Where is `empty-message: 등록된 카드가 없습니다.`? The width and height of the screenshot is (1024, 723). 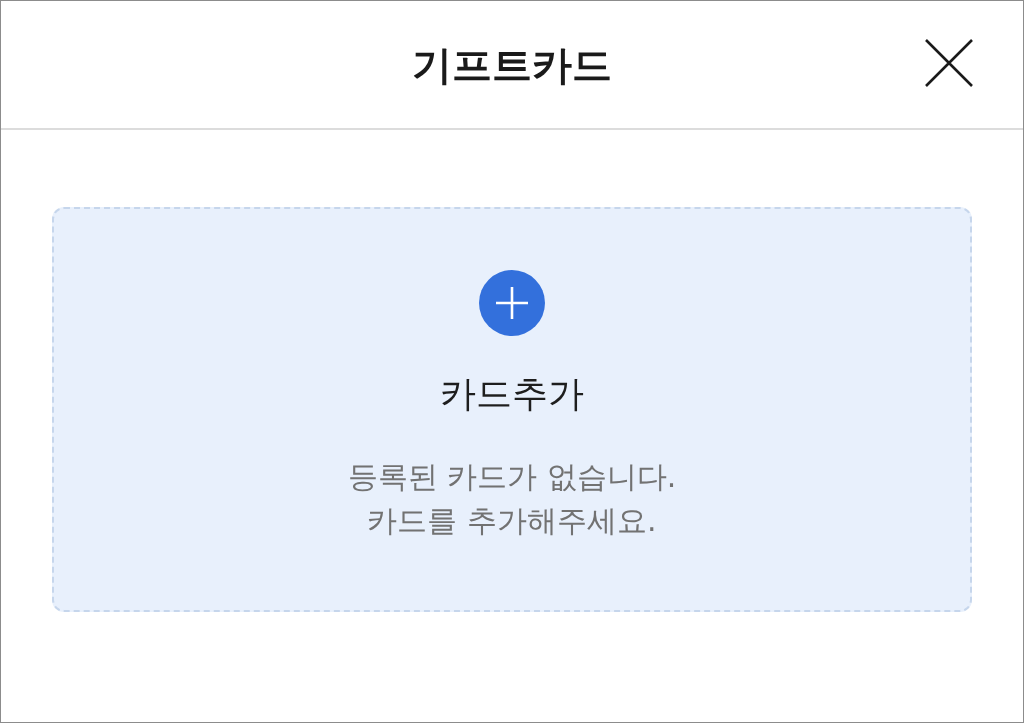
empty-message: 등록된 카드가 없습니다. is located at coordinates (512, 477).